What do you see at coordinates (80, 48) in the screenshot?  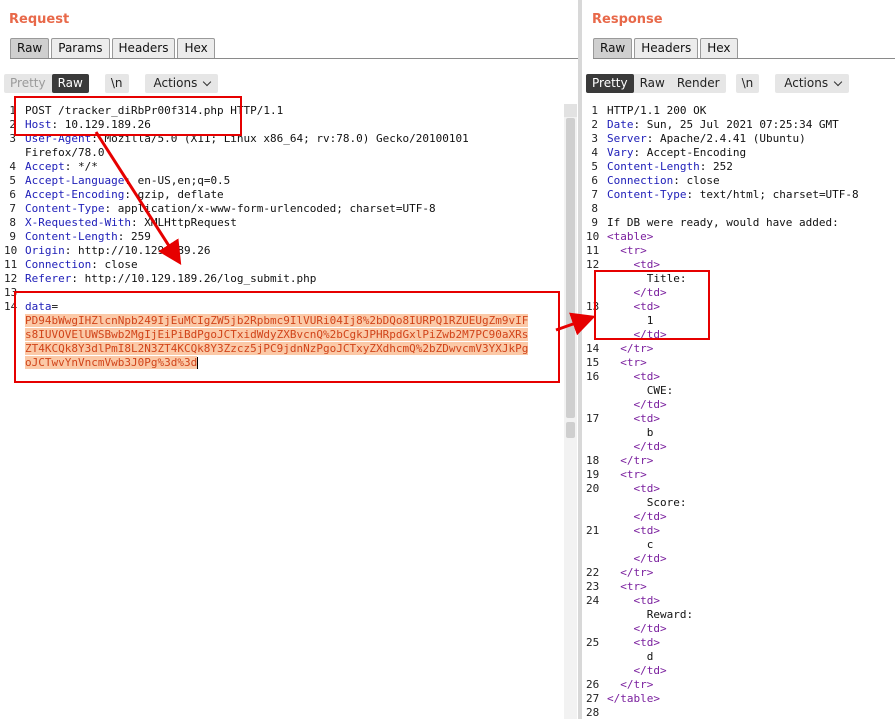 I see `request-tab-params: Params` at bounding box center [80, 48].